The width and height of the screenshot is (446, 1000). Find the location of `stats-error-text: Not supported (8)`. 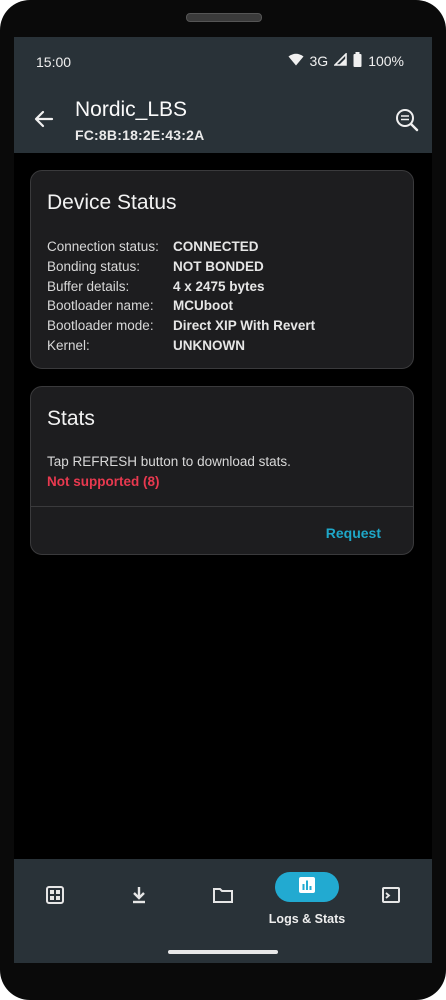

stats-error-text: Not supported (8) is located at coordinates (103, 481).